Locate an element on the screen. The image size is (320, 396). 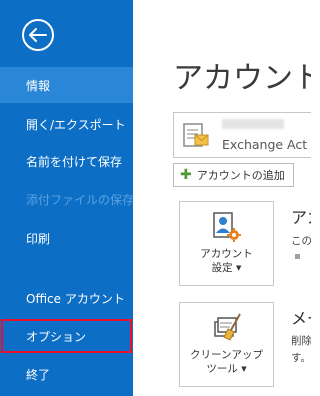
cleanup-tools-icon is located at coordinates (227, 327).